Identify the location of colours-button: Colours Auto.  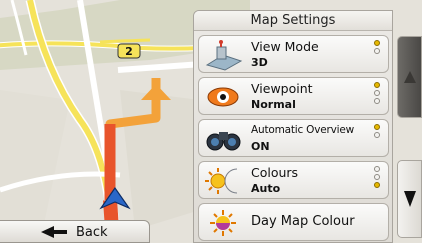
(293, 180).